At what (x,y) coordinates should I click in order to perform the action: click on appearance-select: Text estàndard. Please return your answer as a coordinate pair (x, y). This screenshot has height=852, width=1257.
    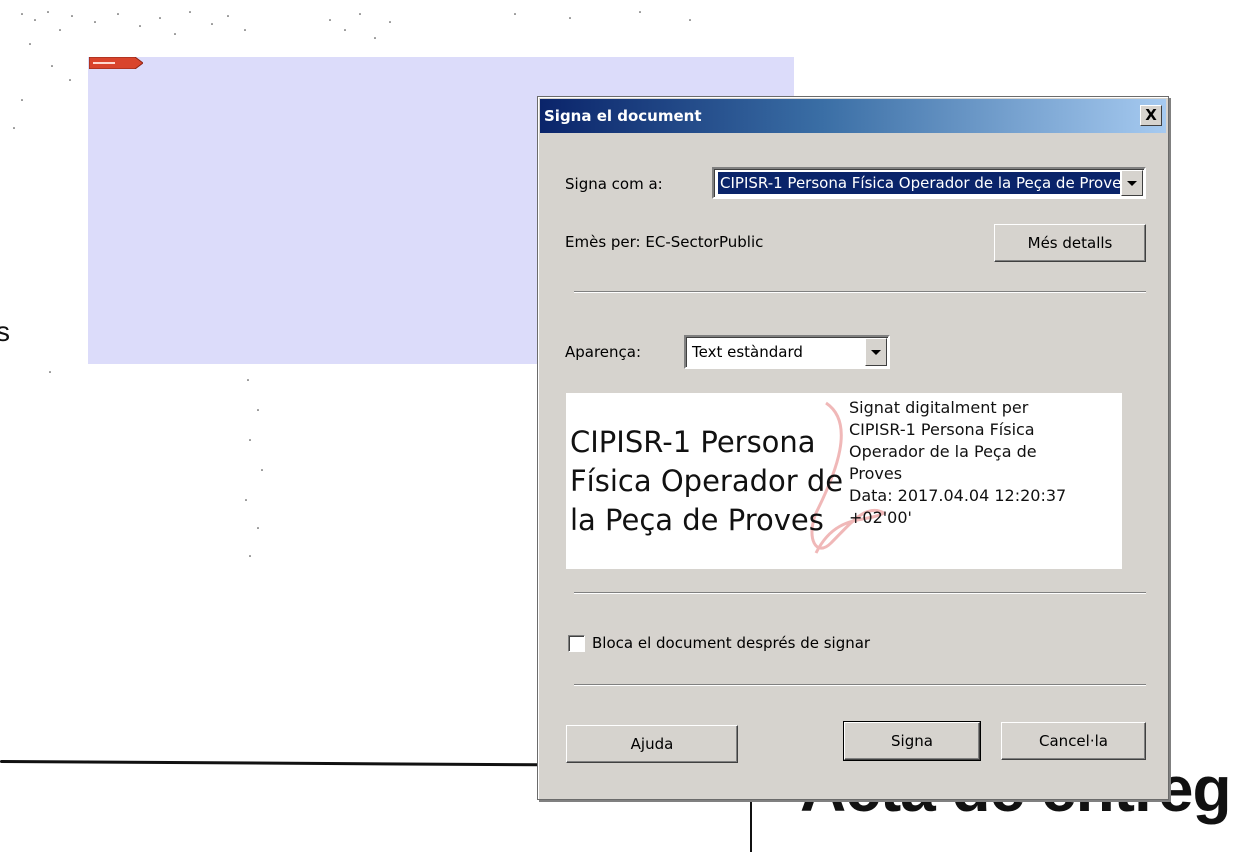
    Looking at the image, I should click on (787, 352).